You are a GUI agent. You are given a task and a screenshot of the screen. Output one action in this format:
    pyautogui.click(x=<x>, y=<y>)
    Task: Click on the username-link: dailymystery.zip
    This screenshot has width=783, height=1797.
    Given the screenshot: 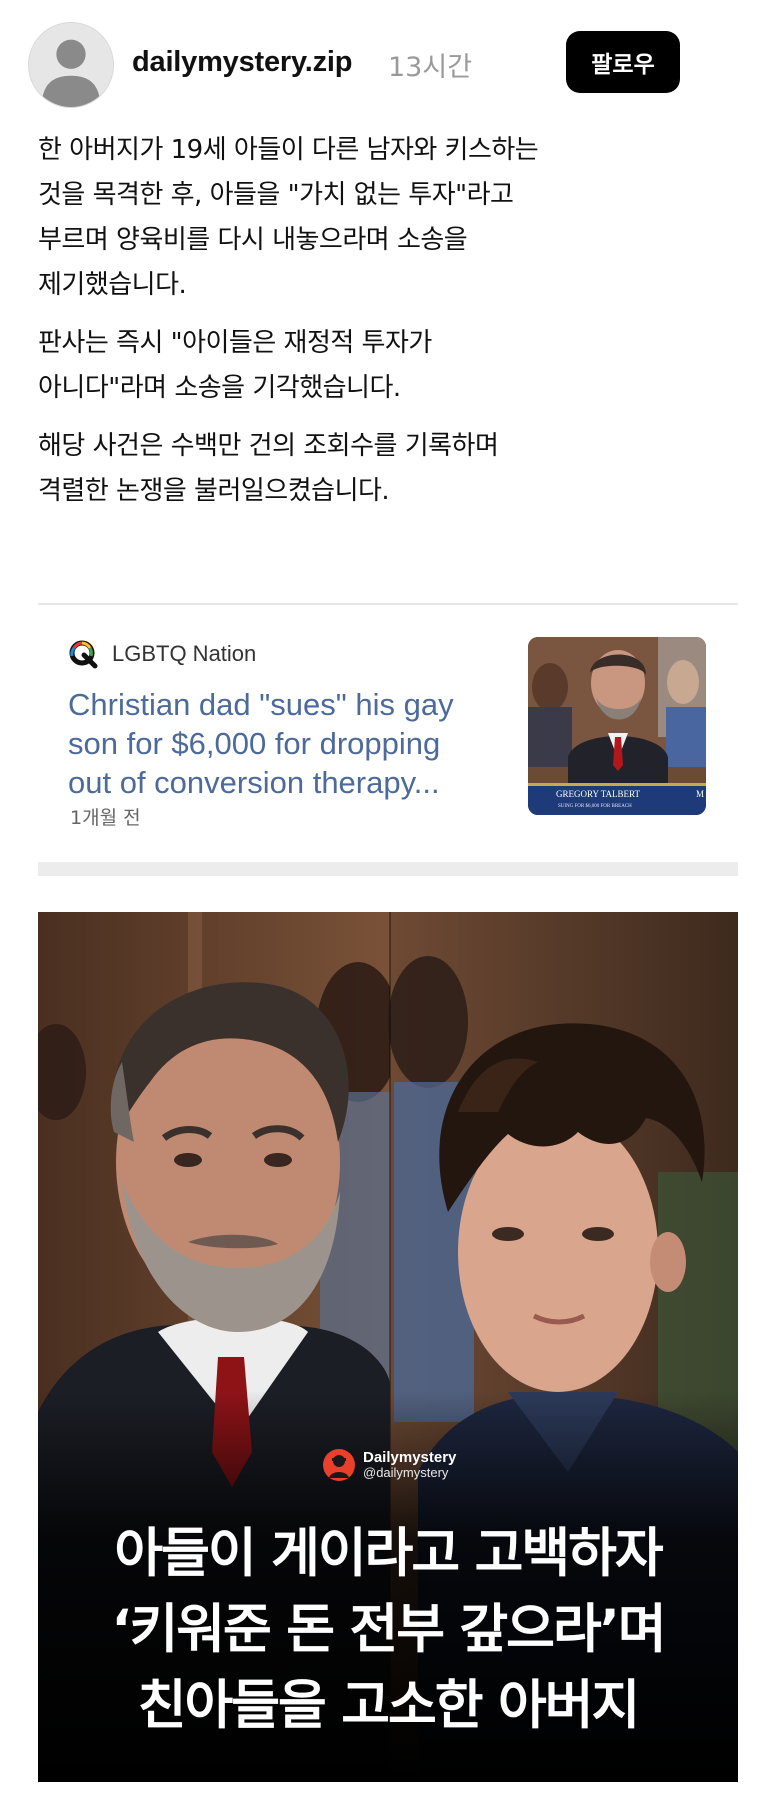 What is the action you would take?
    pyautogui.click(x=242, y=62)
    